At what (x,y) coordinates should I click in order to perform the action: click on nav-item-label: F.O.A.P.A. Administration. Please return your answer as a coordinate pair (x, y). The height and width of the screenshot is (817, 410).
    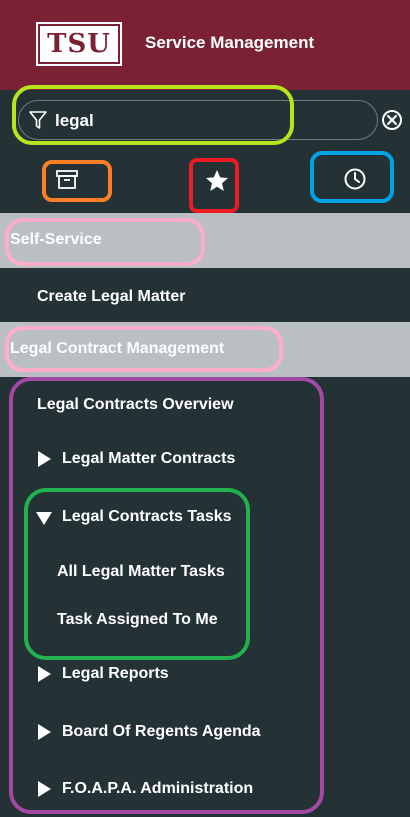
    Looking at the image, I should click on (158, 788).